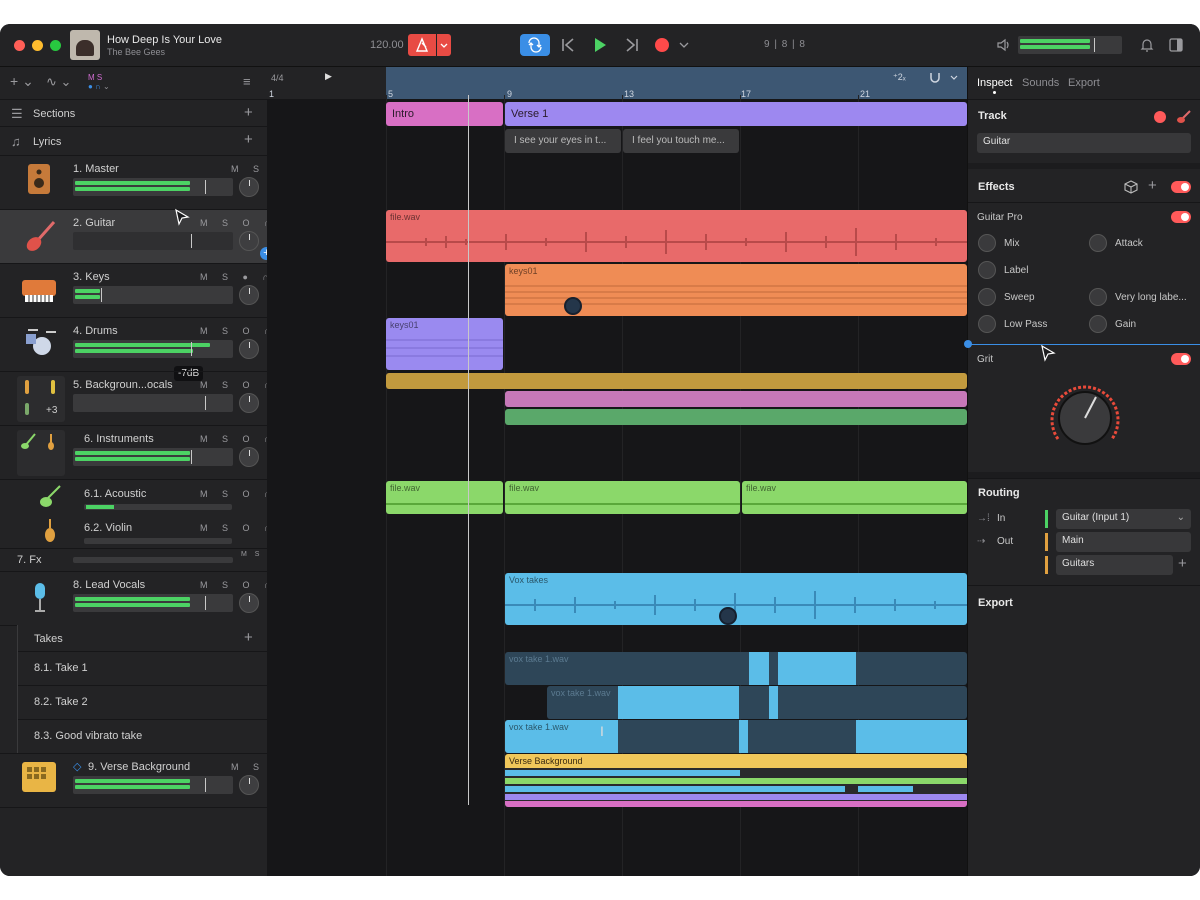 The width and height of the screenshot is (1200, 900). What do you see at coordinates (535, 45) in the screenshot?
I see `loop-button` at bounding box center [535, 45].